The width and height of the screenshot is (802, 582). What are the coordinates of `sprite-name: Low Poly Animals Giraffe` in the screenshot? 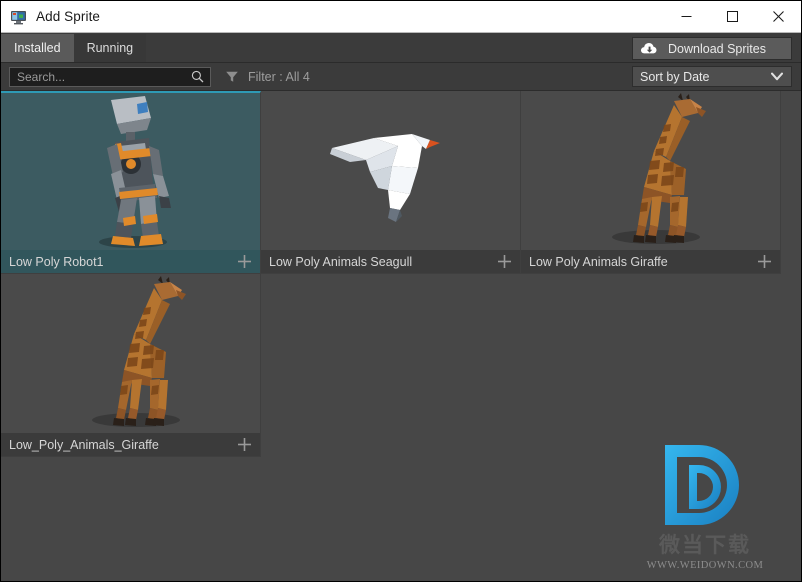 It's located at (598, 261).